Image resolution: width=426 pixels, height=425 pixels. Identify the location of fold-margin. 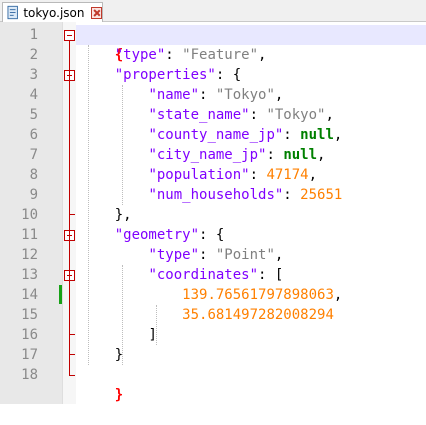
(69, 213).